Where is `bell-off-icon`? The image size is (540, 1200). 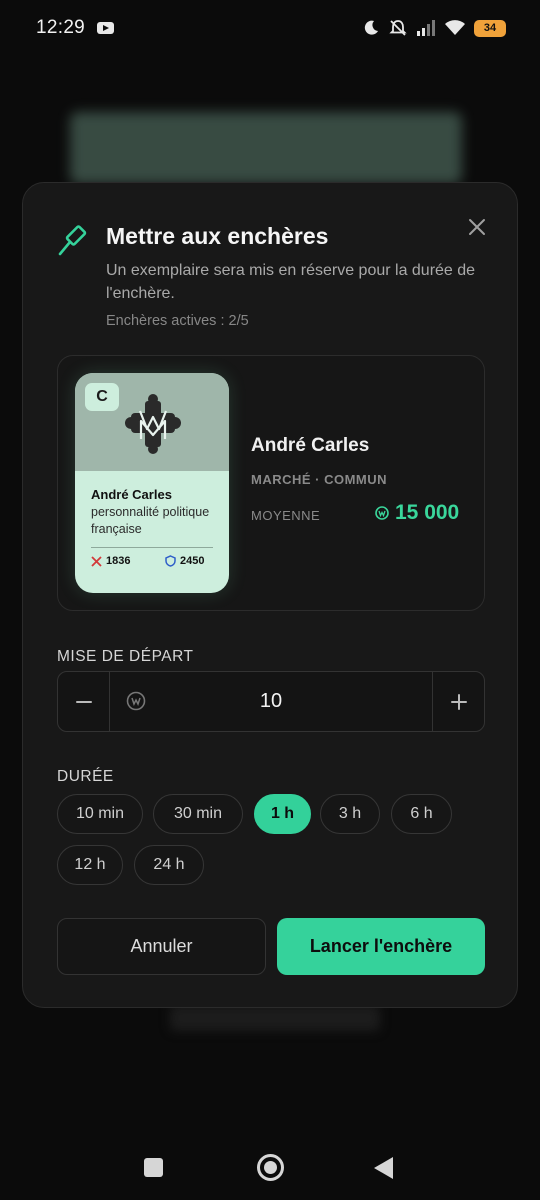
bell-off-icon is located at coordinates (398, 28).